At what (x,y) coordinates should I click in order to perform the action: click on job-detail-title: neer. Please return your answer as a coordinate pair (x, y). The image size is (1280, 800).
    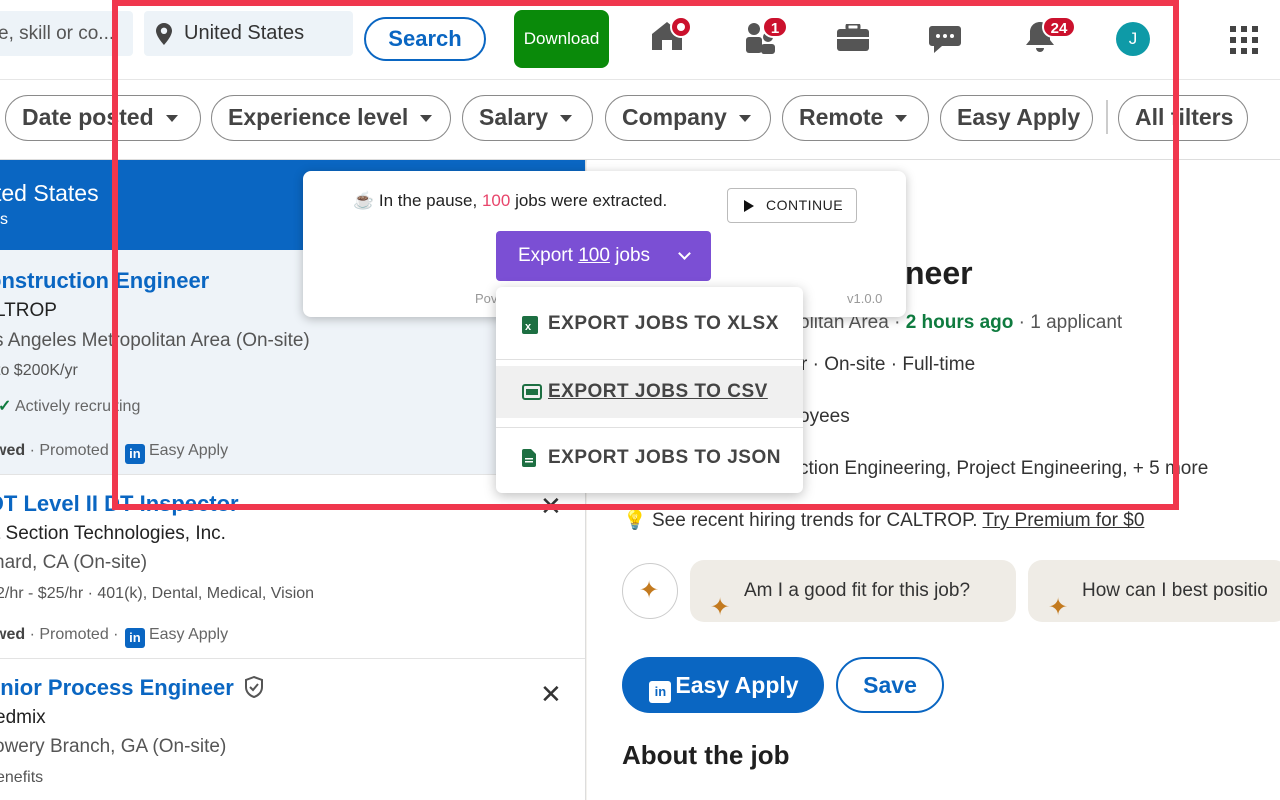
    Looking at the image, I should click on (939, 273).